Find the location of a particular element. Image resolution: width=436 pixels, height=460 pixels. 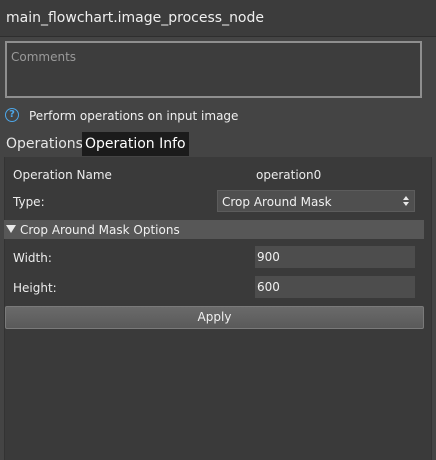

comments-placeholder: Comments is located at coordinates (44, 57).